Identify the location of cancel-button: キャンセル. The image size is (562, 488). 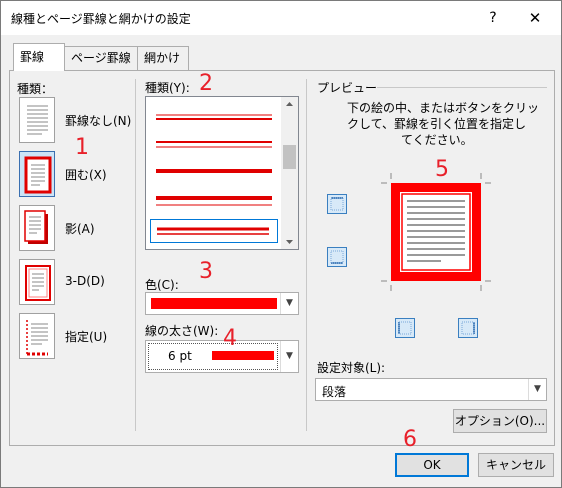
(516, 465).